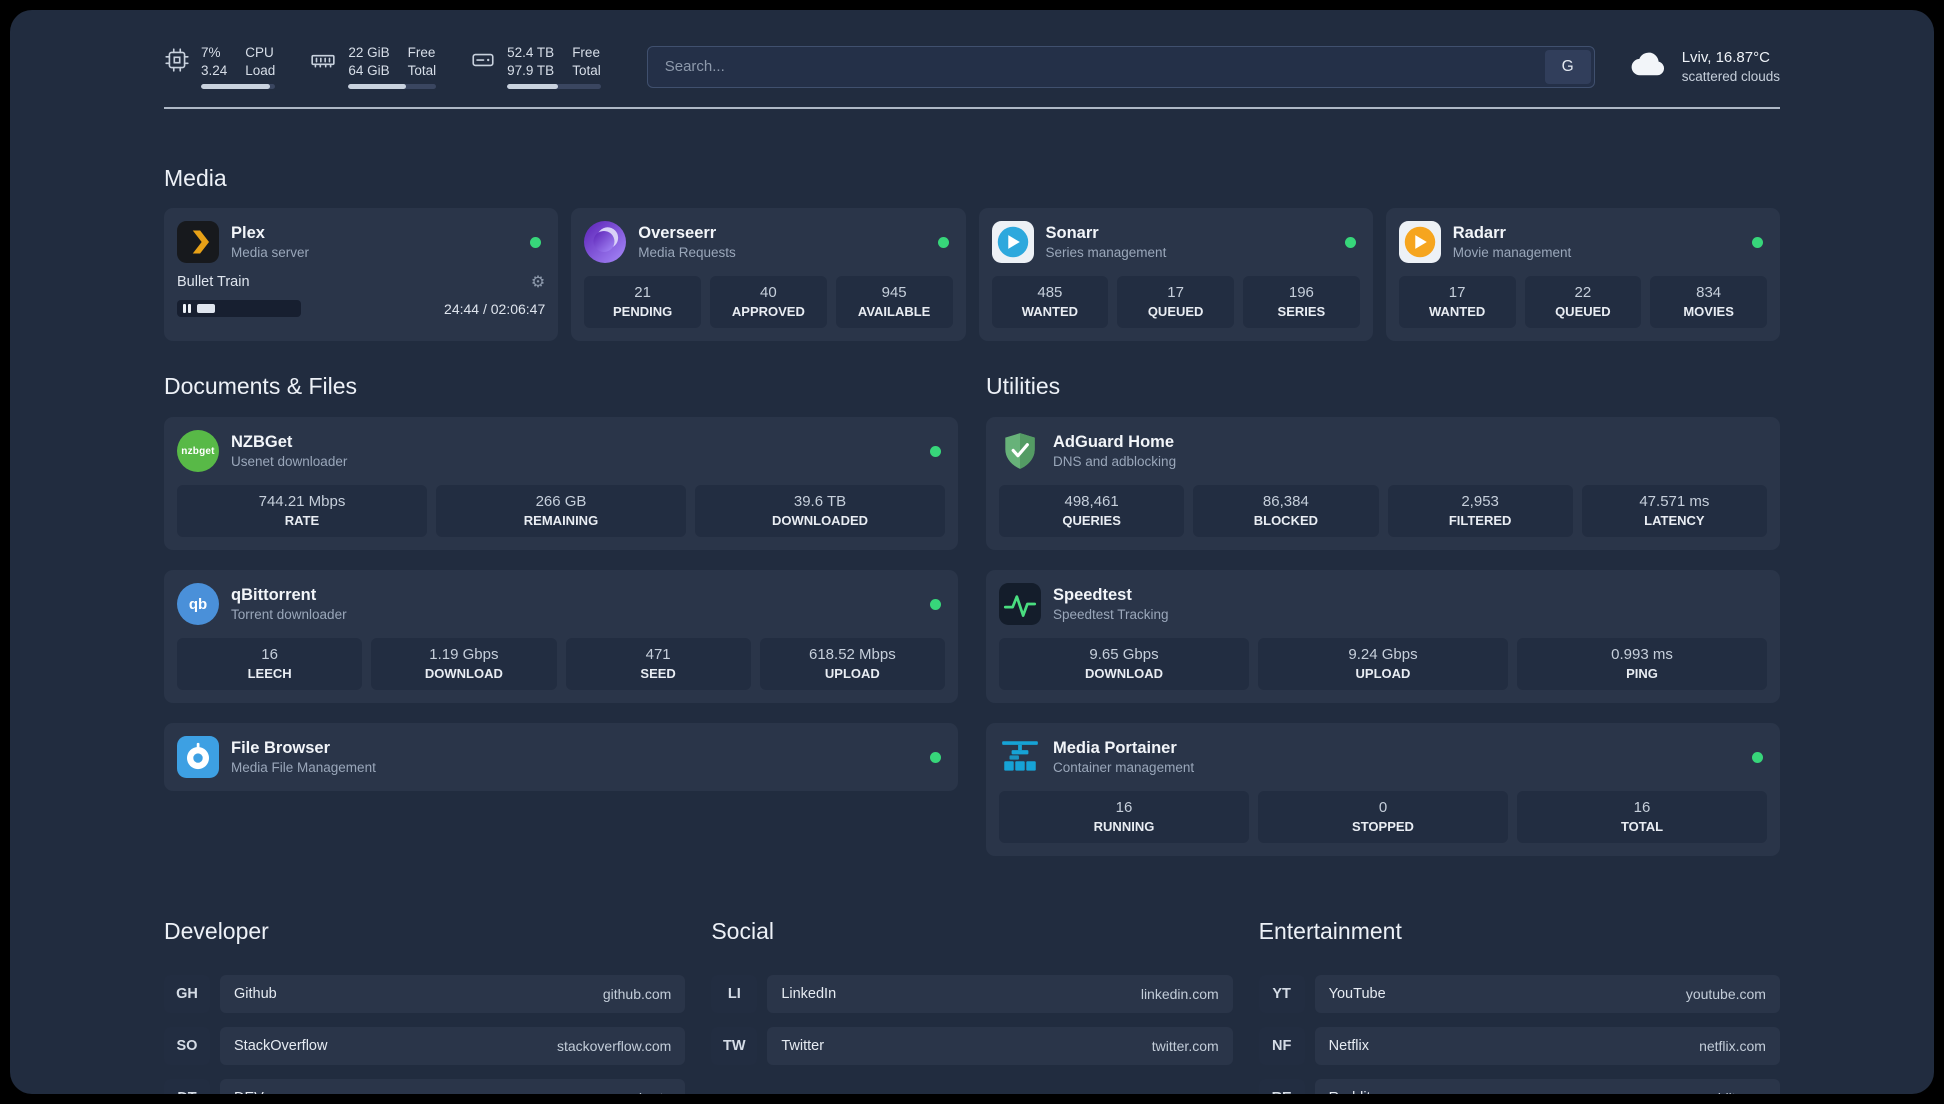 Image resolution: width=1944 pixels, height=1104 pixels. Describe the element at coordinates (538, 282) in the screenshot. I see `gear-icon: ⚙` at that location.